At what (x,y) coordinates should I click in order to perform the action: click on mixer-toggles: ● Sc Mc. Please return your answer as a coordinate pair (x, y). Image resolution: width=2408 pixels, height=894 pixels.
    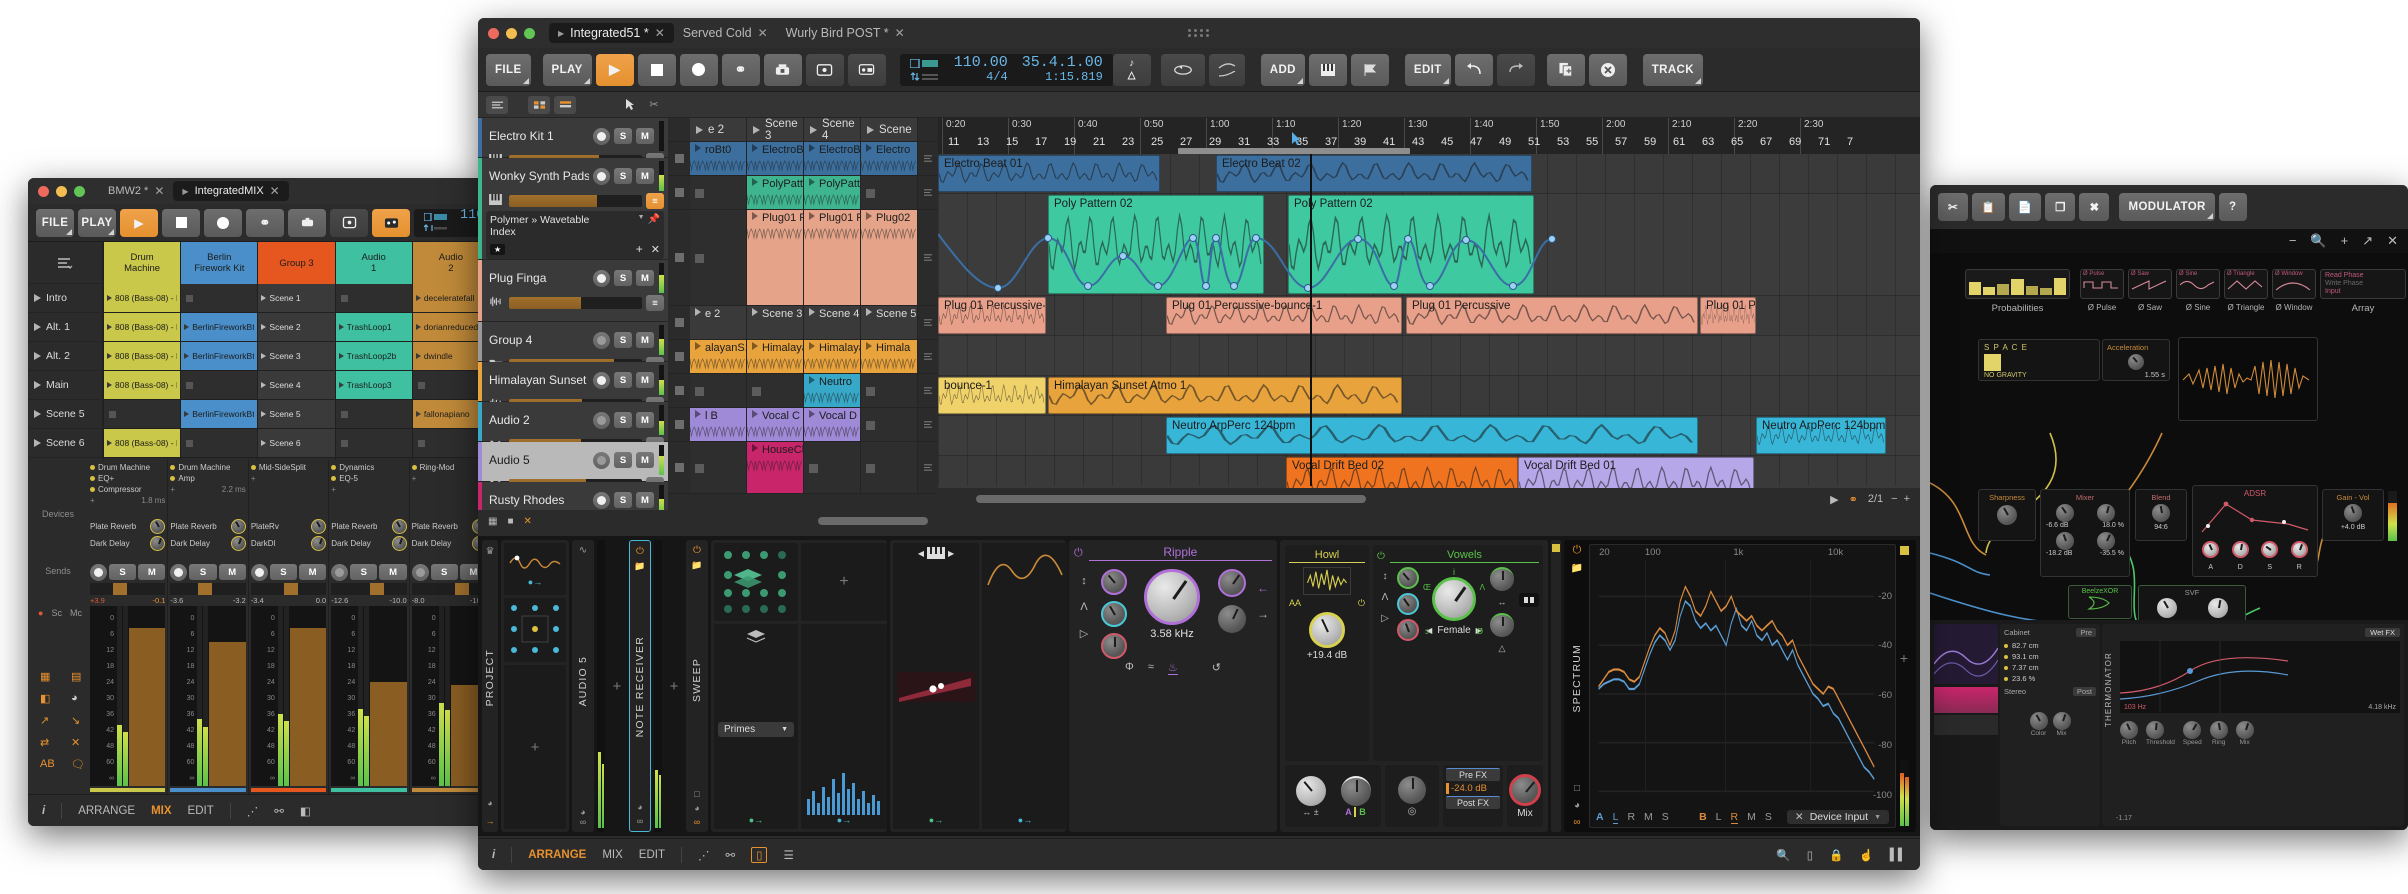
    Looking at the image, I should click on (58, 609).